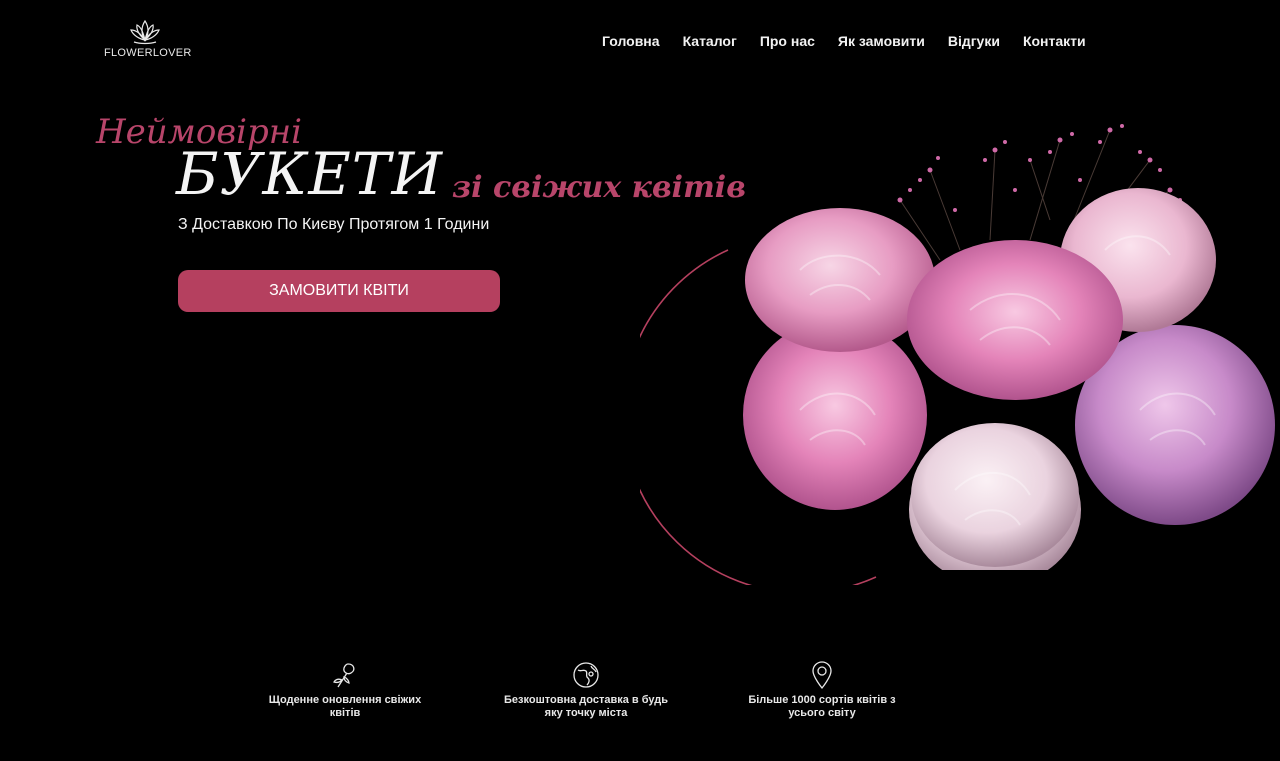 The width and height of the screenshot is (1280, 761). Describe the element at coordinates (586, 713) in the screenshot. I see `feature-free-delivery-text-2: яку точку міста` at that location.